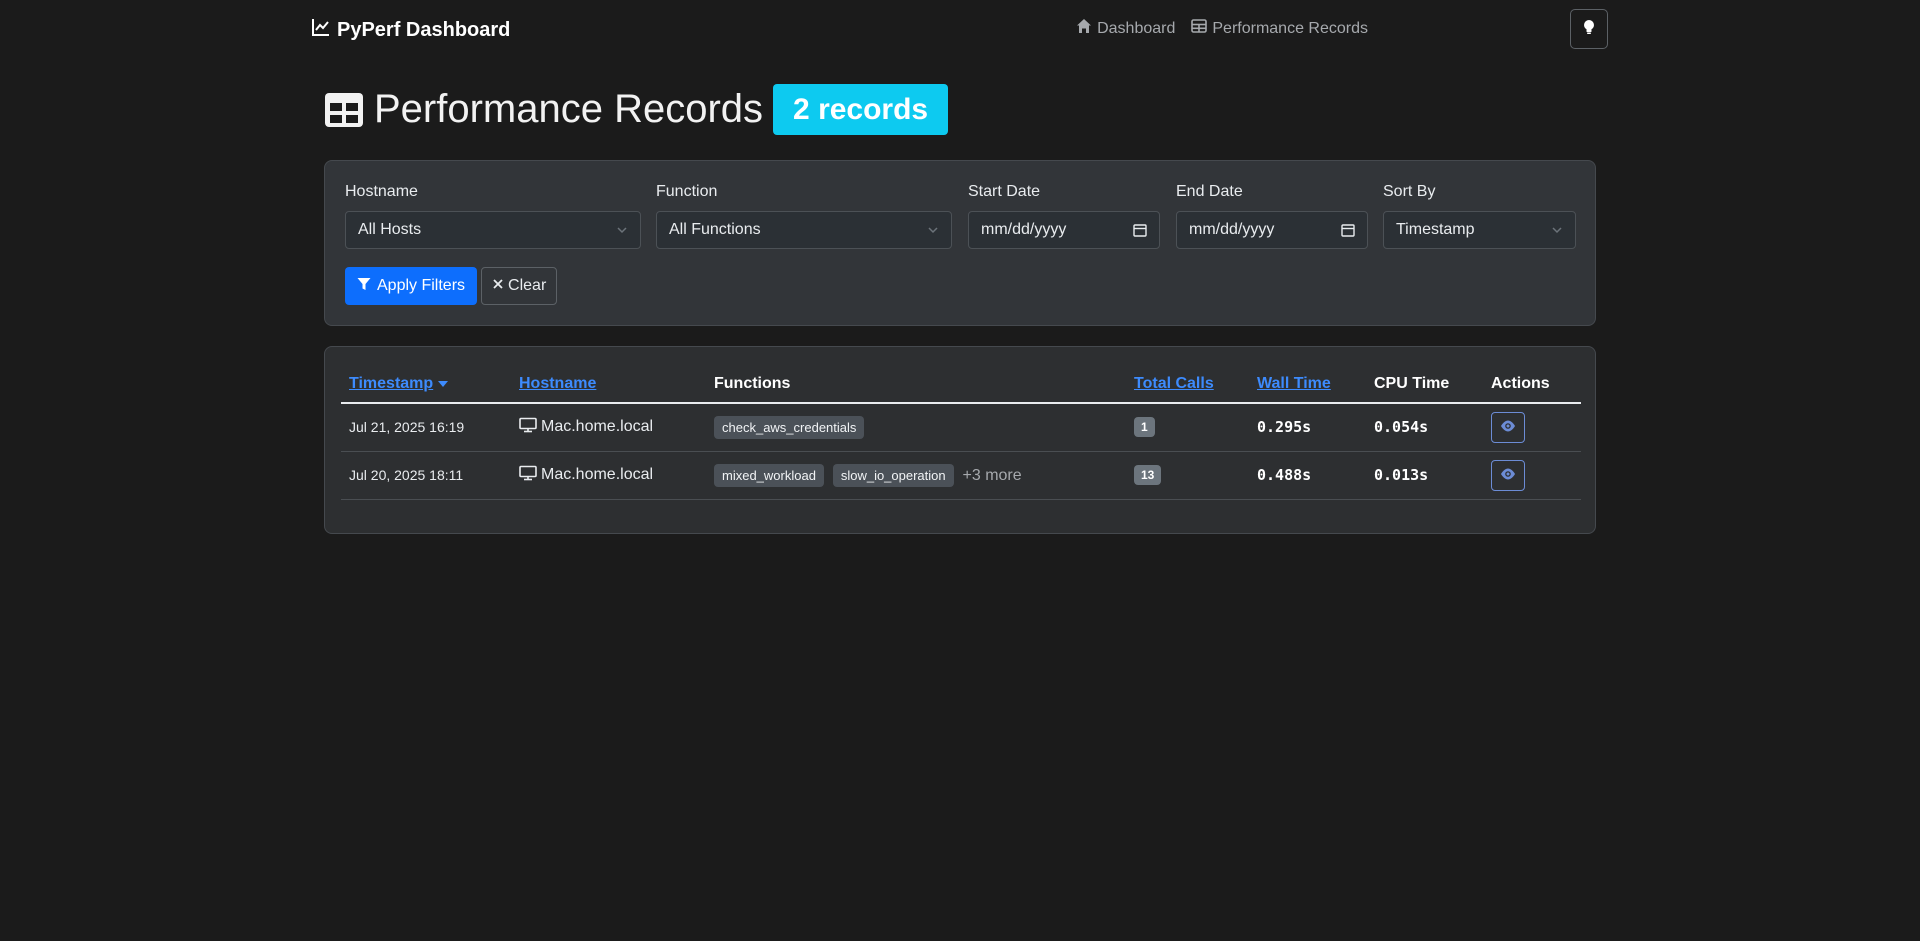 Image resolution: width=1920 pixels, height=941 pixels. Describe the element at coordinates (1424, 475) in the screenshot. I see `row-cpu-time: 0.013s` at that location.